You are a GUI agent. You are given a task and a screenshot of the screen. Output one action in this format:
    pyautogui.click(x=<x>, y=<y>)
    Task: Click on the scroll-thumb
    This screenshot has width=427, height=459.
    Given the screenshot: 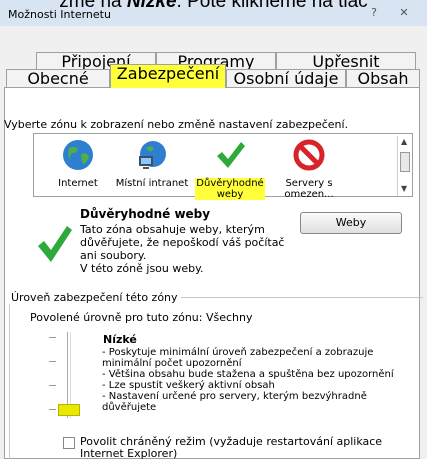 What is the action you would take?
    pyautogui.click(x=405, y=162)
    